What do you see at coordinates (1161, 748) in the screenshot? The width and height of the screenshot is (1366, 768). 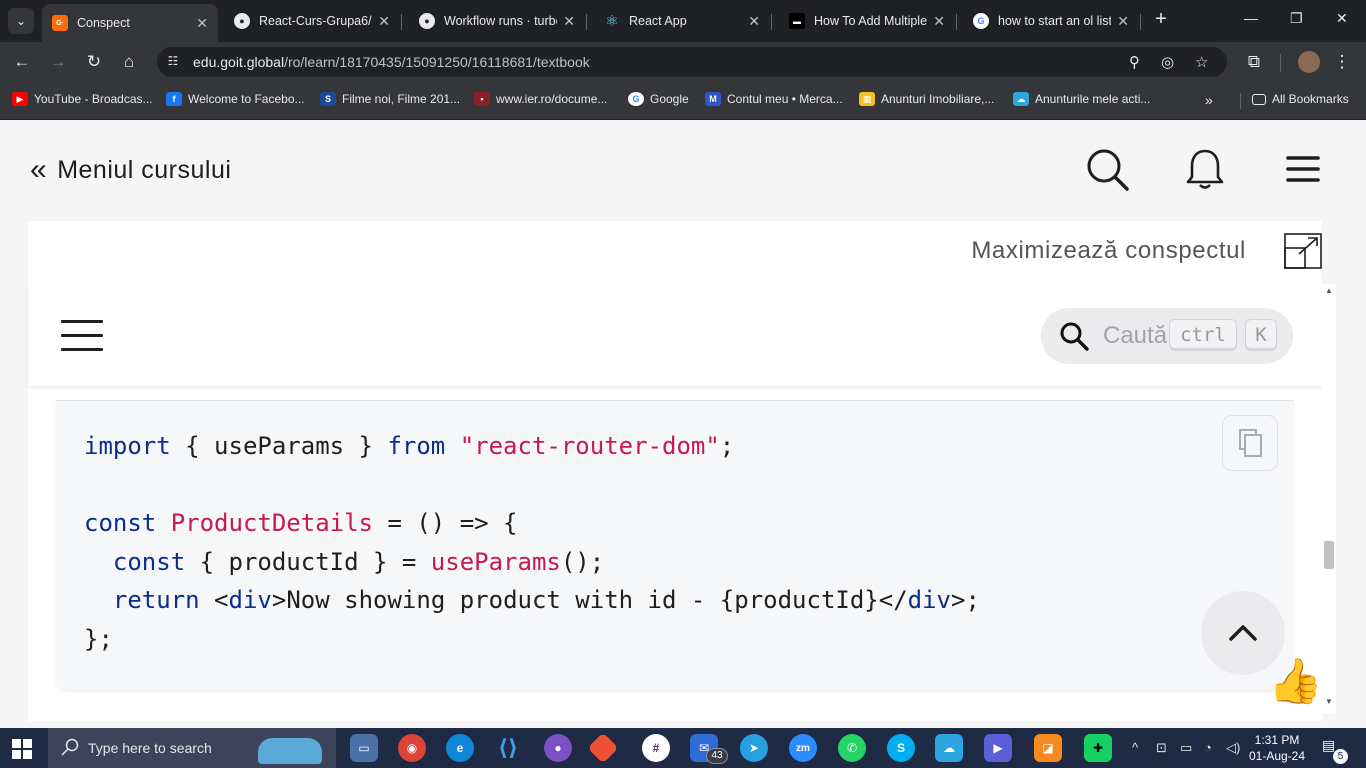 I see `network-device-icon: ⊡` at bounding box center [1161, 748].